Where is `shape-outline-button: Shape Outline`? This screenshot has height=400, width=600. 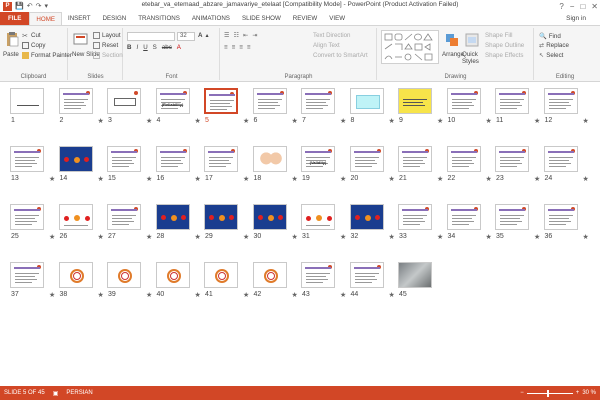
shape-outline-button: Shape Outline is located at coordinates (504, 45).